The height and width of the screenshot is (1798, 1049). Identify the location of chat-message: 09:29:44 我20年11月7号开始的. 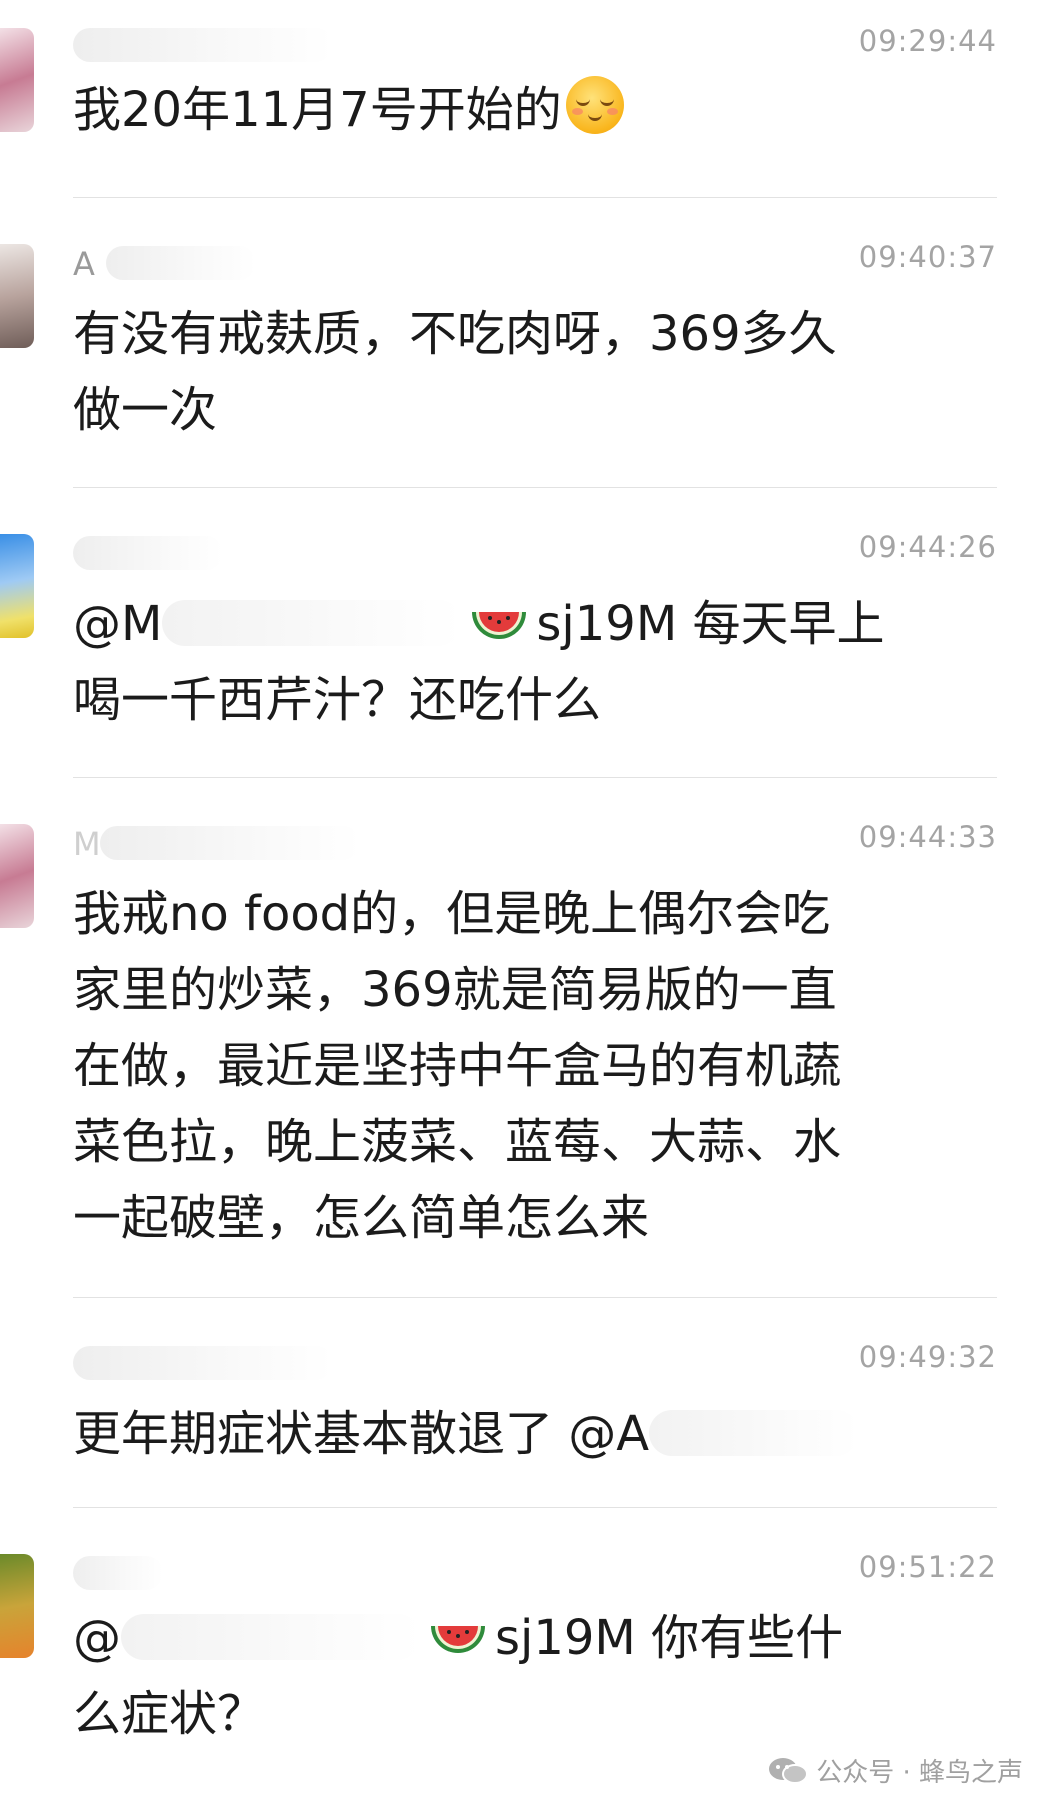
(524, 99).